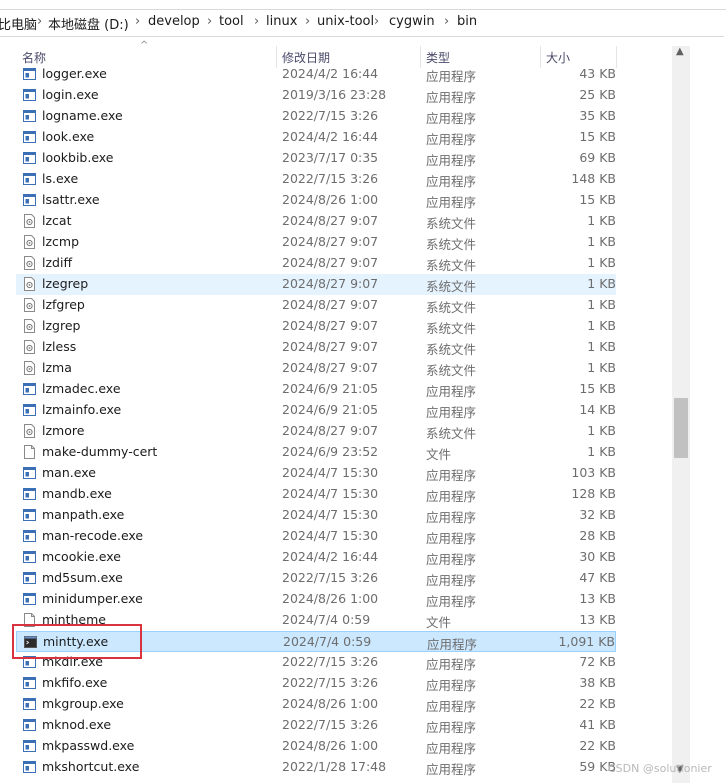 This screenshot has width=726, height=783. What do you see at coordinates (75, 682) in the screenshot?
I see `file-name: mkfifo.exe` at bounding box center [75, 682].